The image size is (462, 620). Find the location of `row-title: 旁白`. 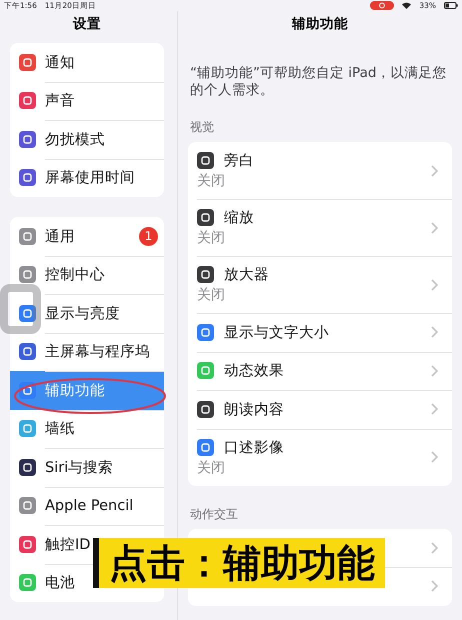

row-title: 旁白 is located at coordinates (239, 161).